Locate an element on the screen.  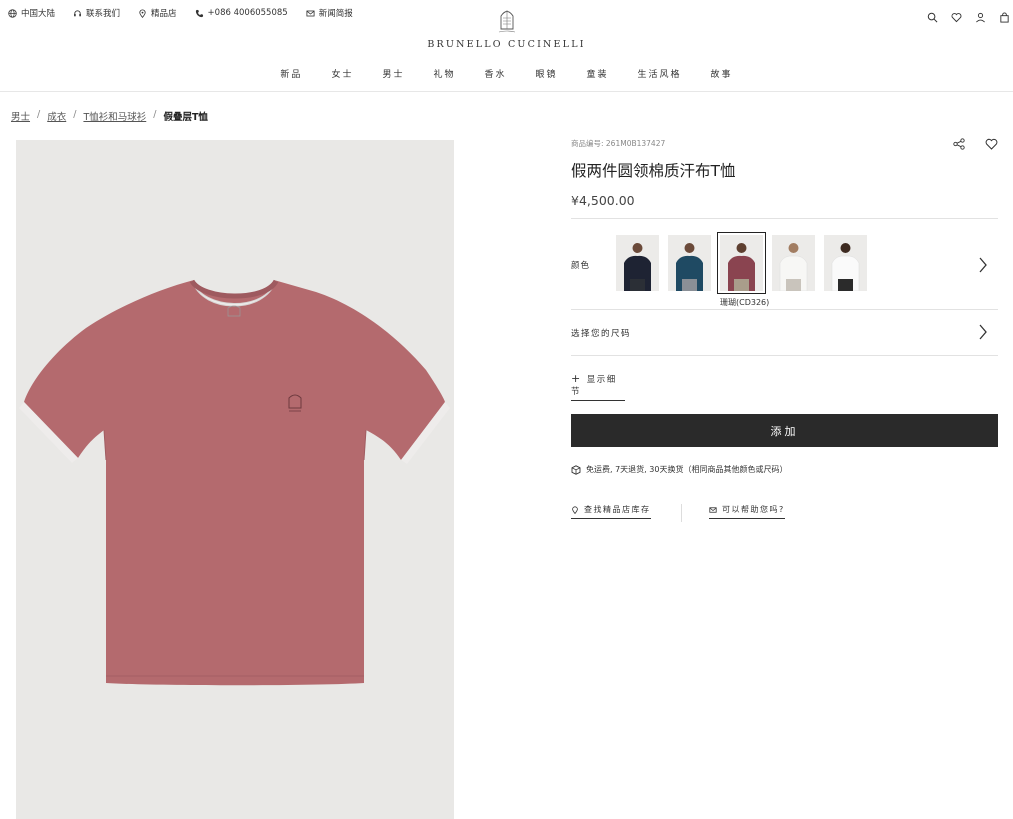
share-icon is located at coordinates (959, 144).